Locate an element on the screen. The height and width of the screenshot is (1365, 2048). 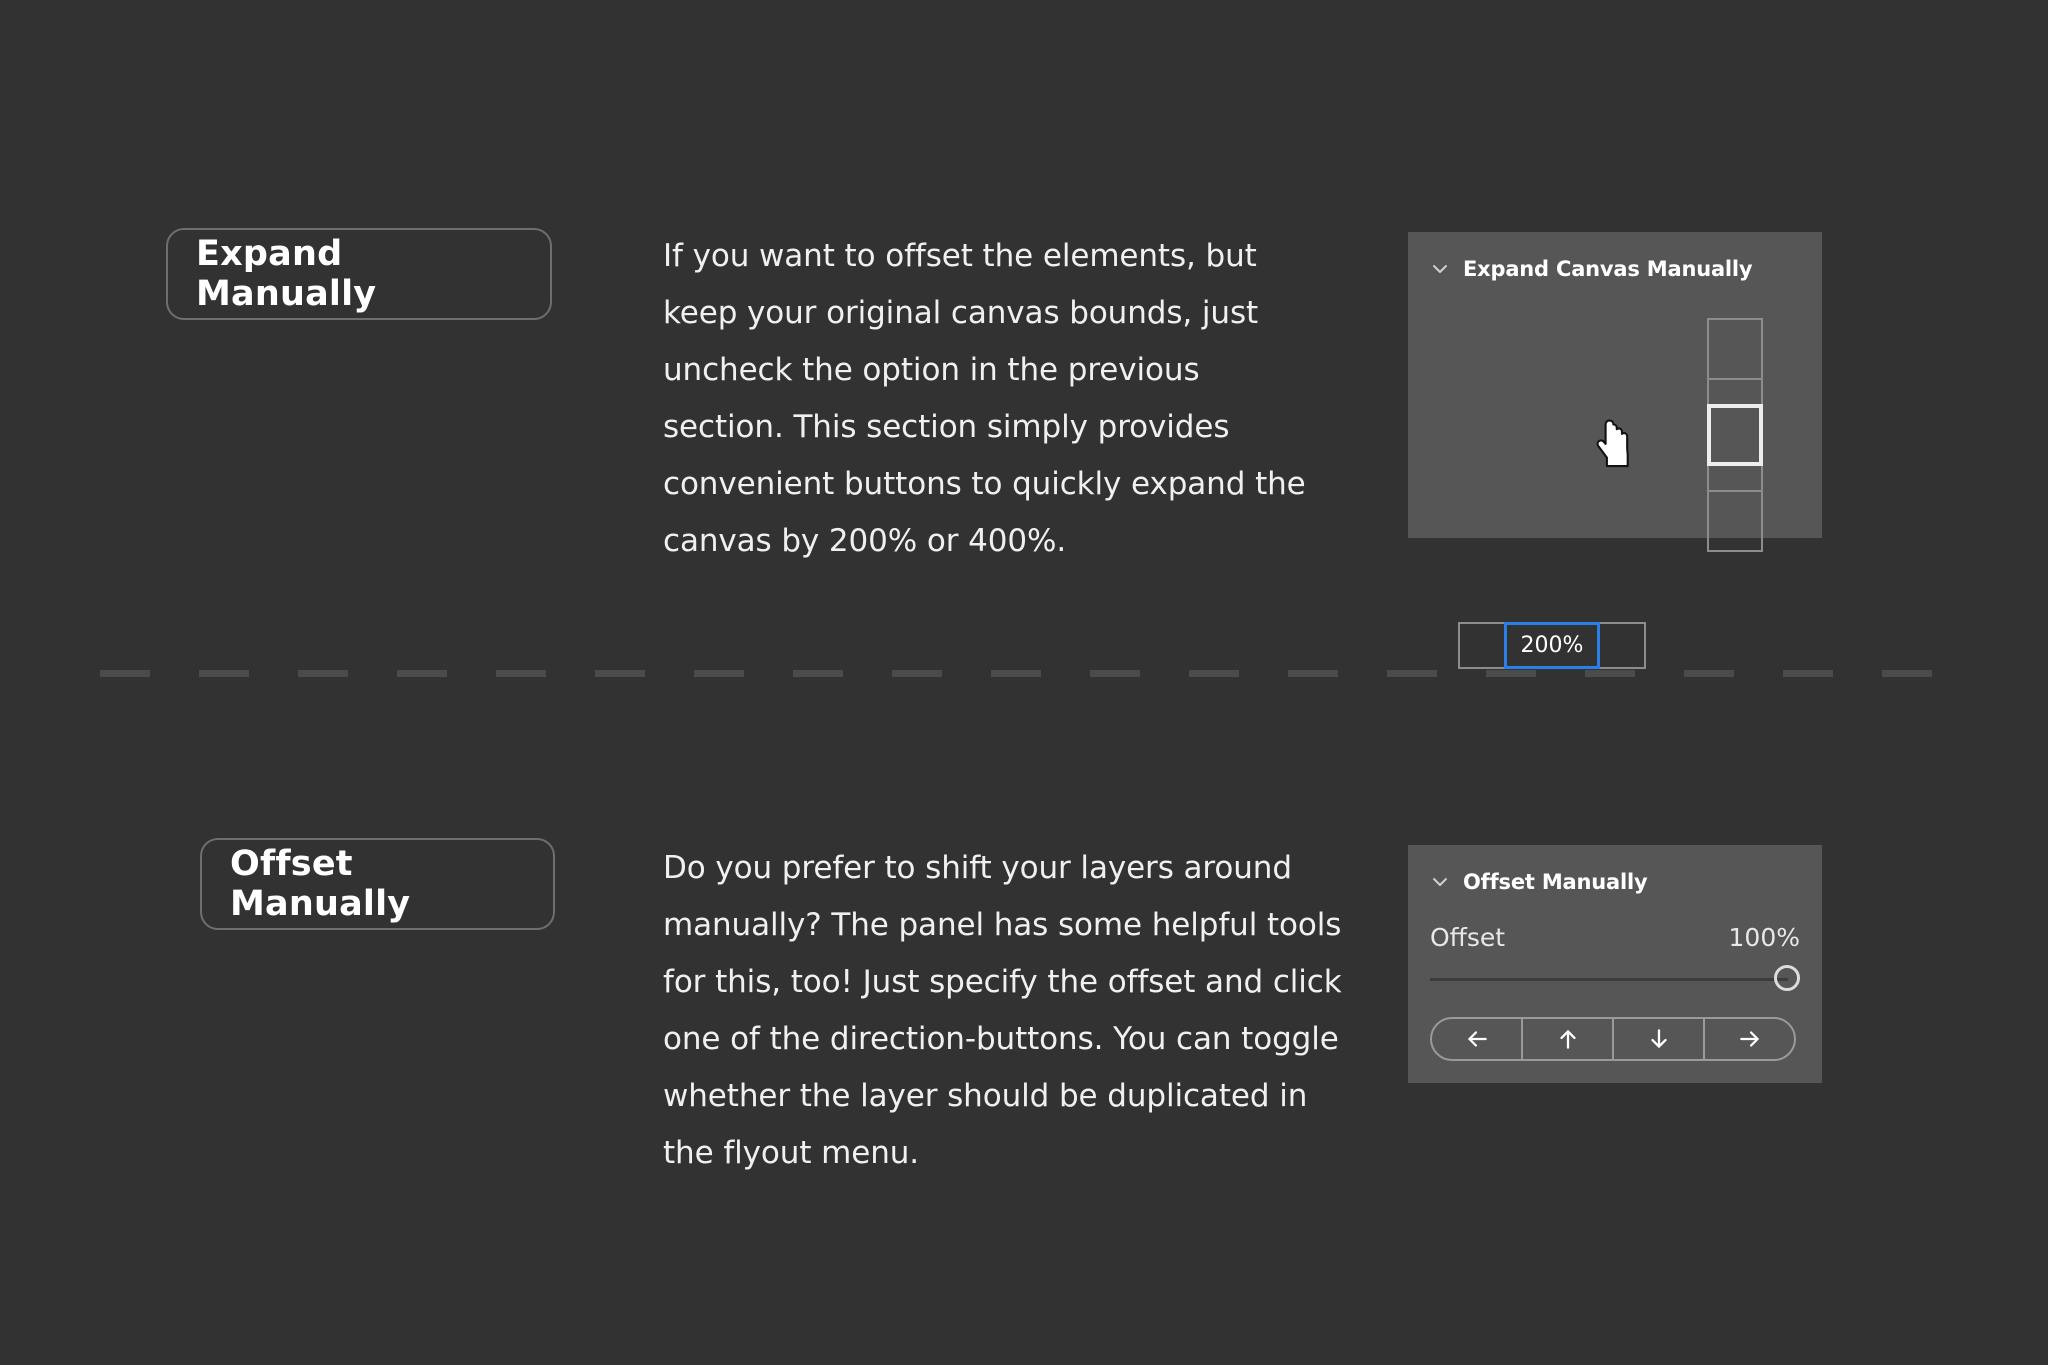
canvas-anchor-column is located at coordinates (1735, 435).